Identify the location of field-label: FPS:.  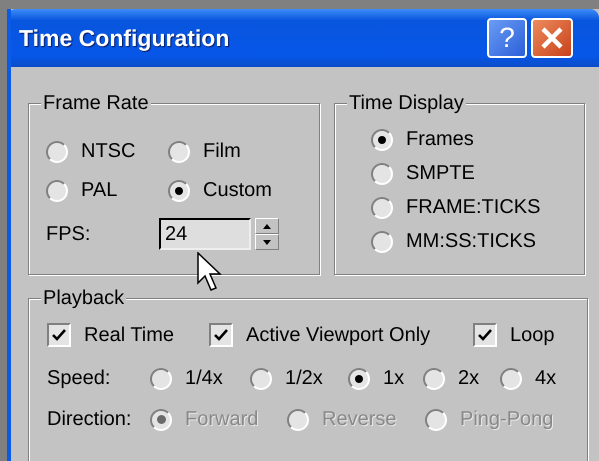
(69, 234).